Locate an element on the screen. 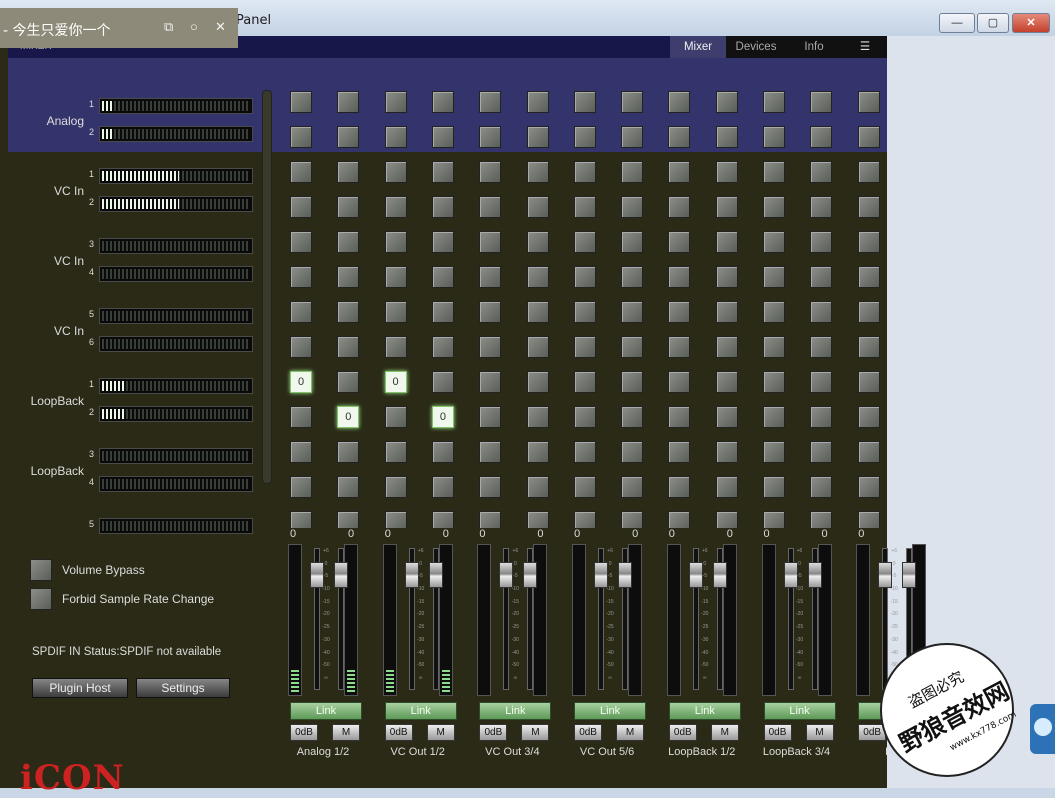  forbid-sample-rate-checkbox is located at coordinates (41, 599).